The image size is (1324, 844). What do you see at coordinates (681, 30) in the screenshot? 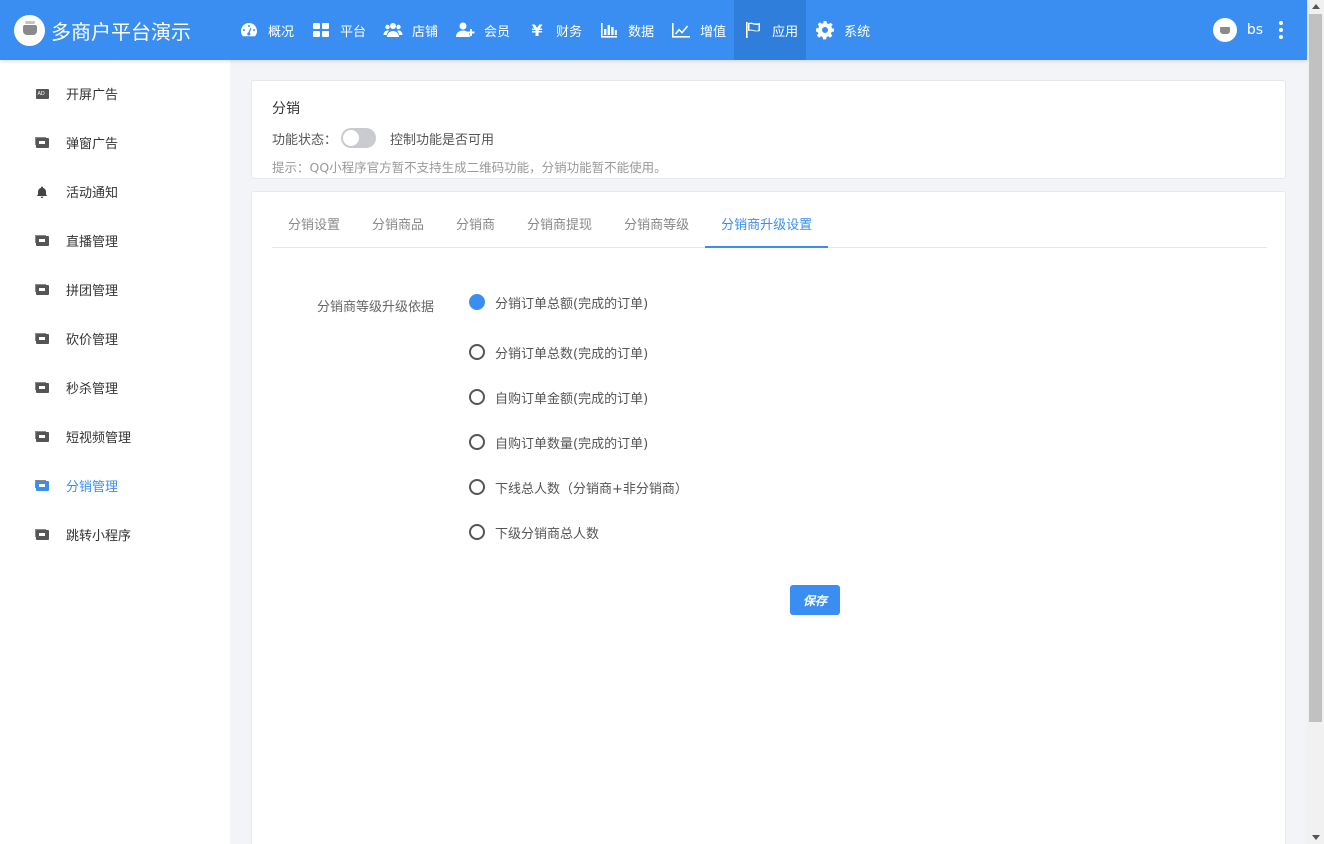
I see `line-chart-icon` at bounding box center [681, 30].